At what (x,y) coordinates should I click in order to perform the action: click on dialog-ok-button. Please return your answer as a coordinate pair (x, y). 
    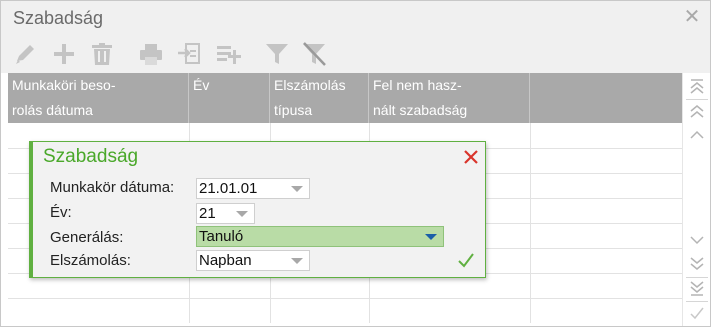
    Looking at the image, I should click on (466, 260).